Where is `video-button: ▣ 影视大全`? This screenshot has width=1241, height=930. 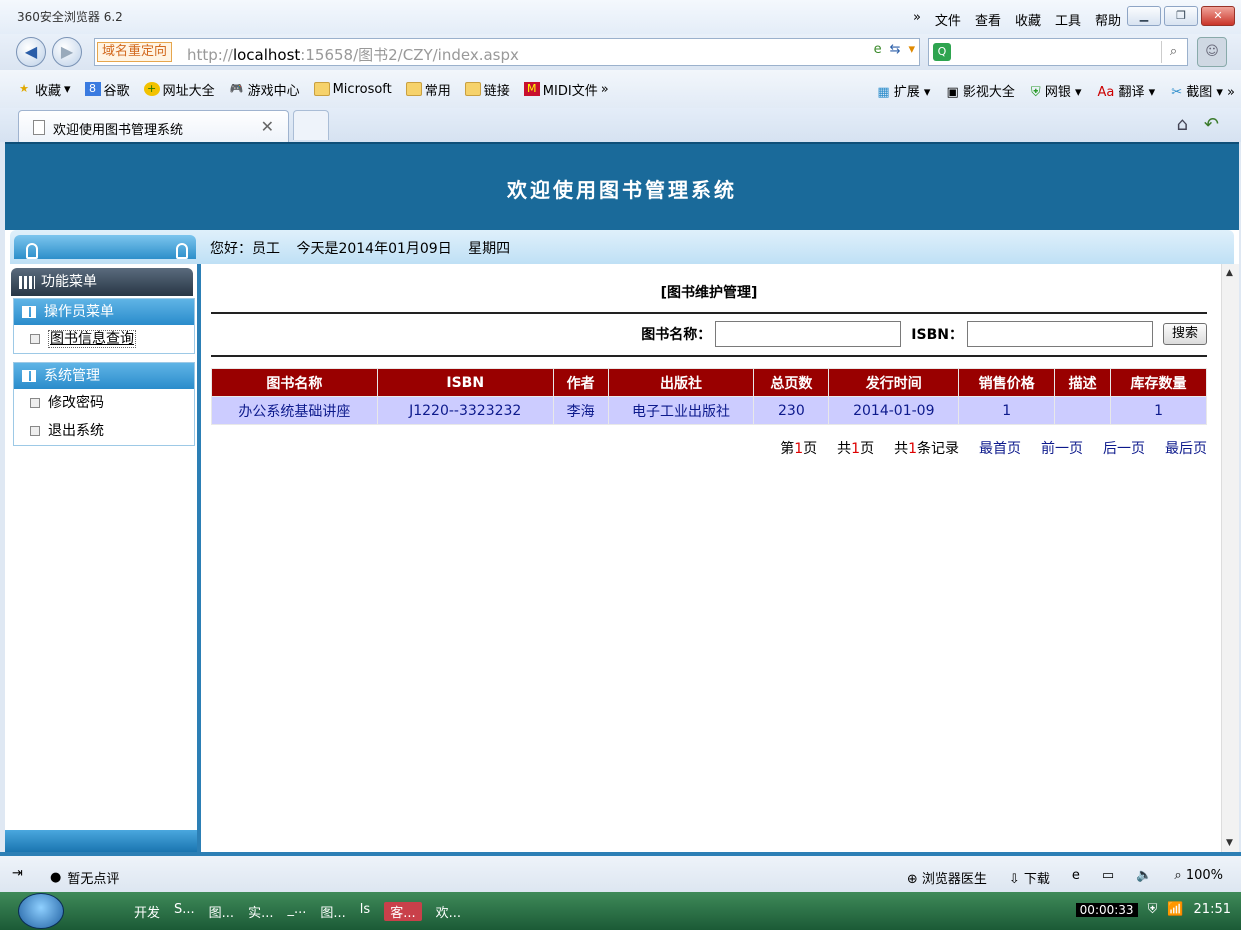 video-button: ▣ 影视大全 is located at coordinates (980, 90).